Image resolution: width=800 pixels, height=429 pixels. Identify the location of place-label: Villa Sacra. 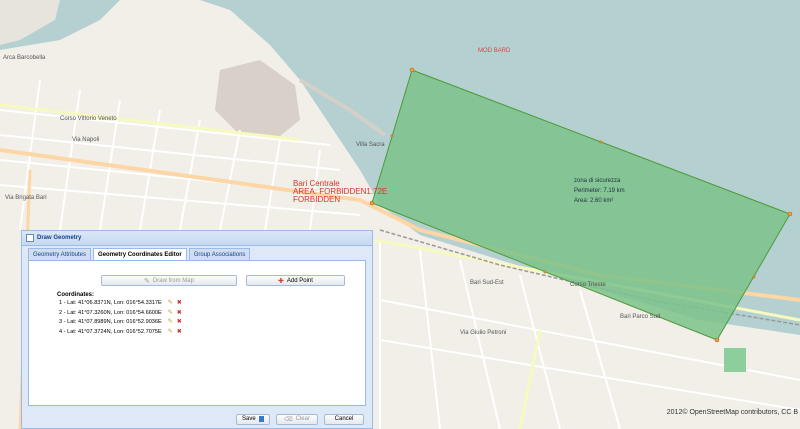
(370, 145).